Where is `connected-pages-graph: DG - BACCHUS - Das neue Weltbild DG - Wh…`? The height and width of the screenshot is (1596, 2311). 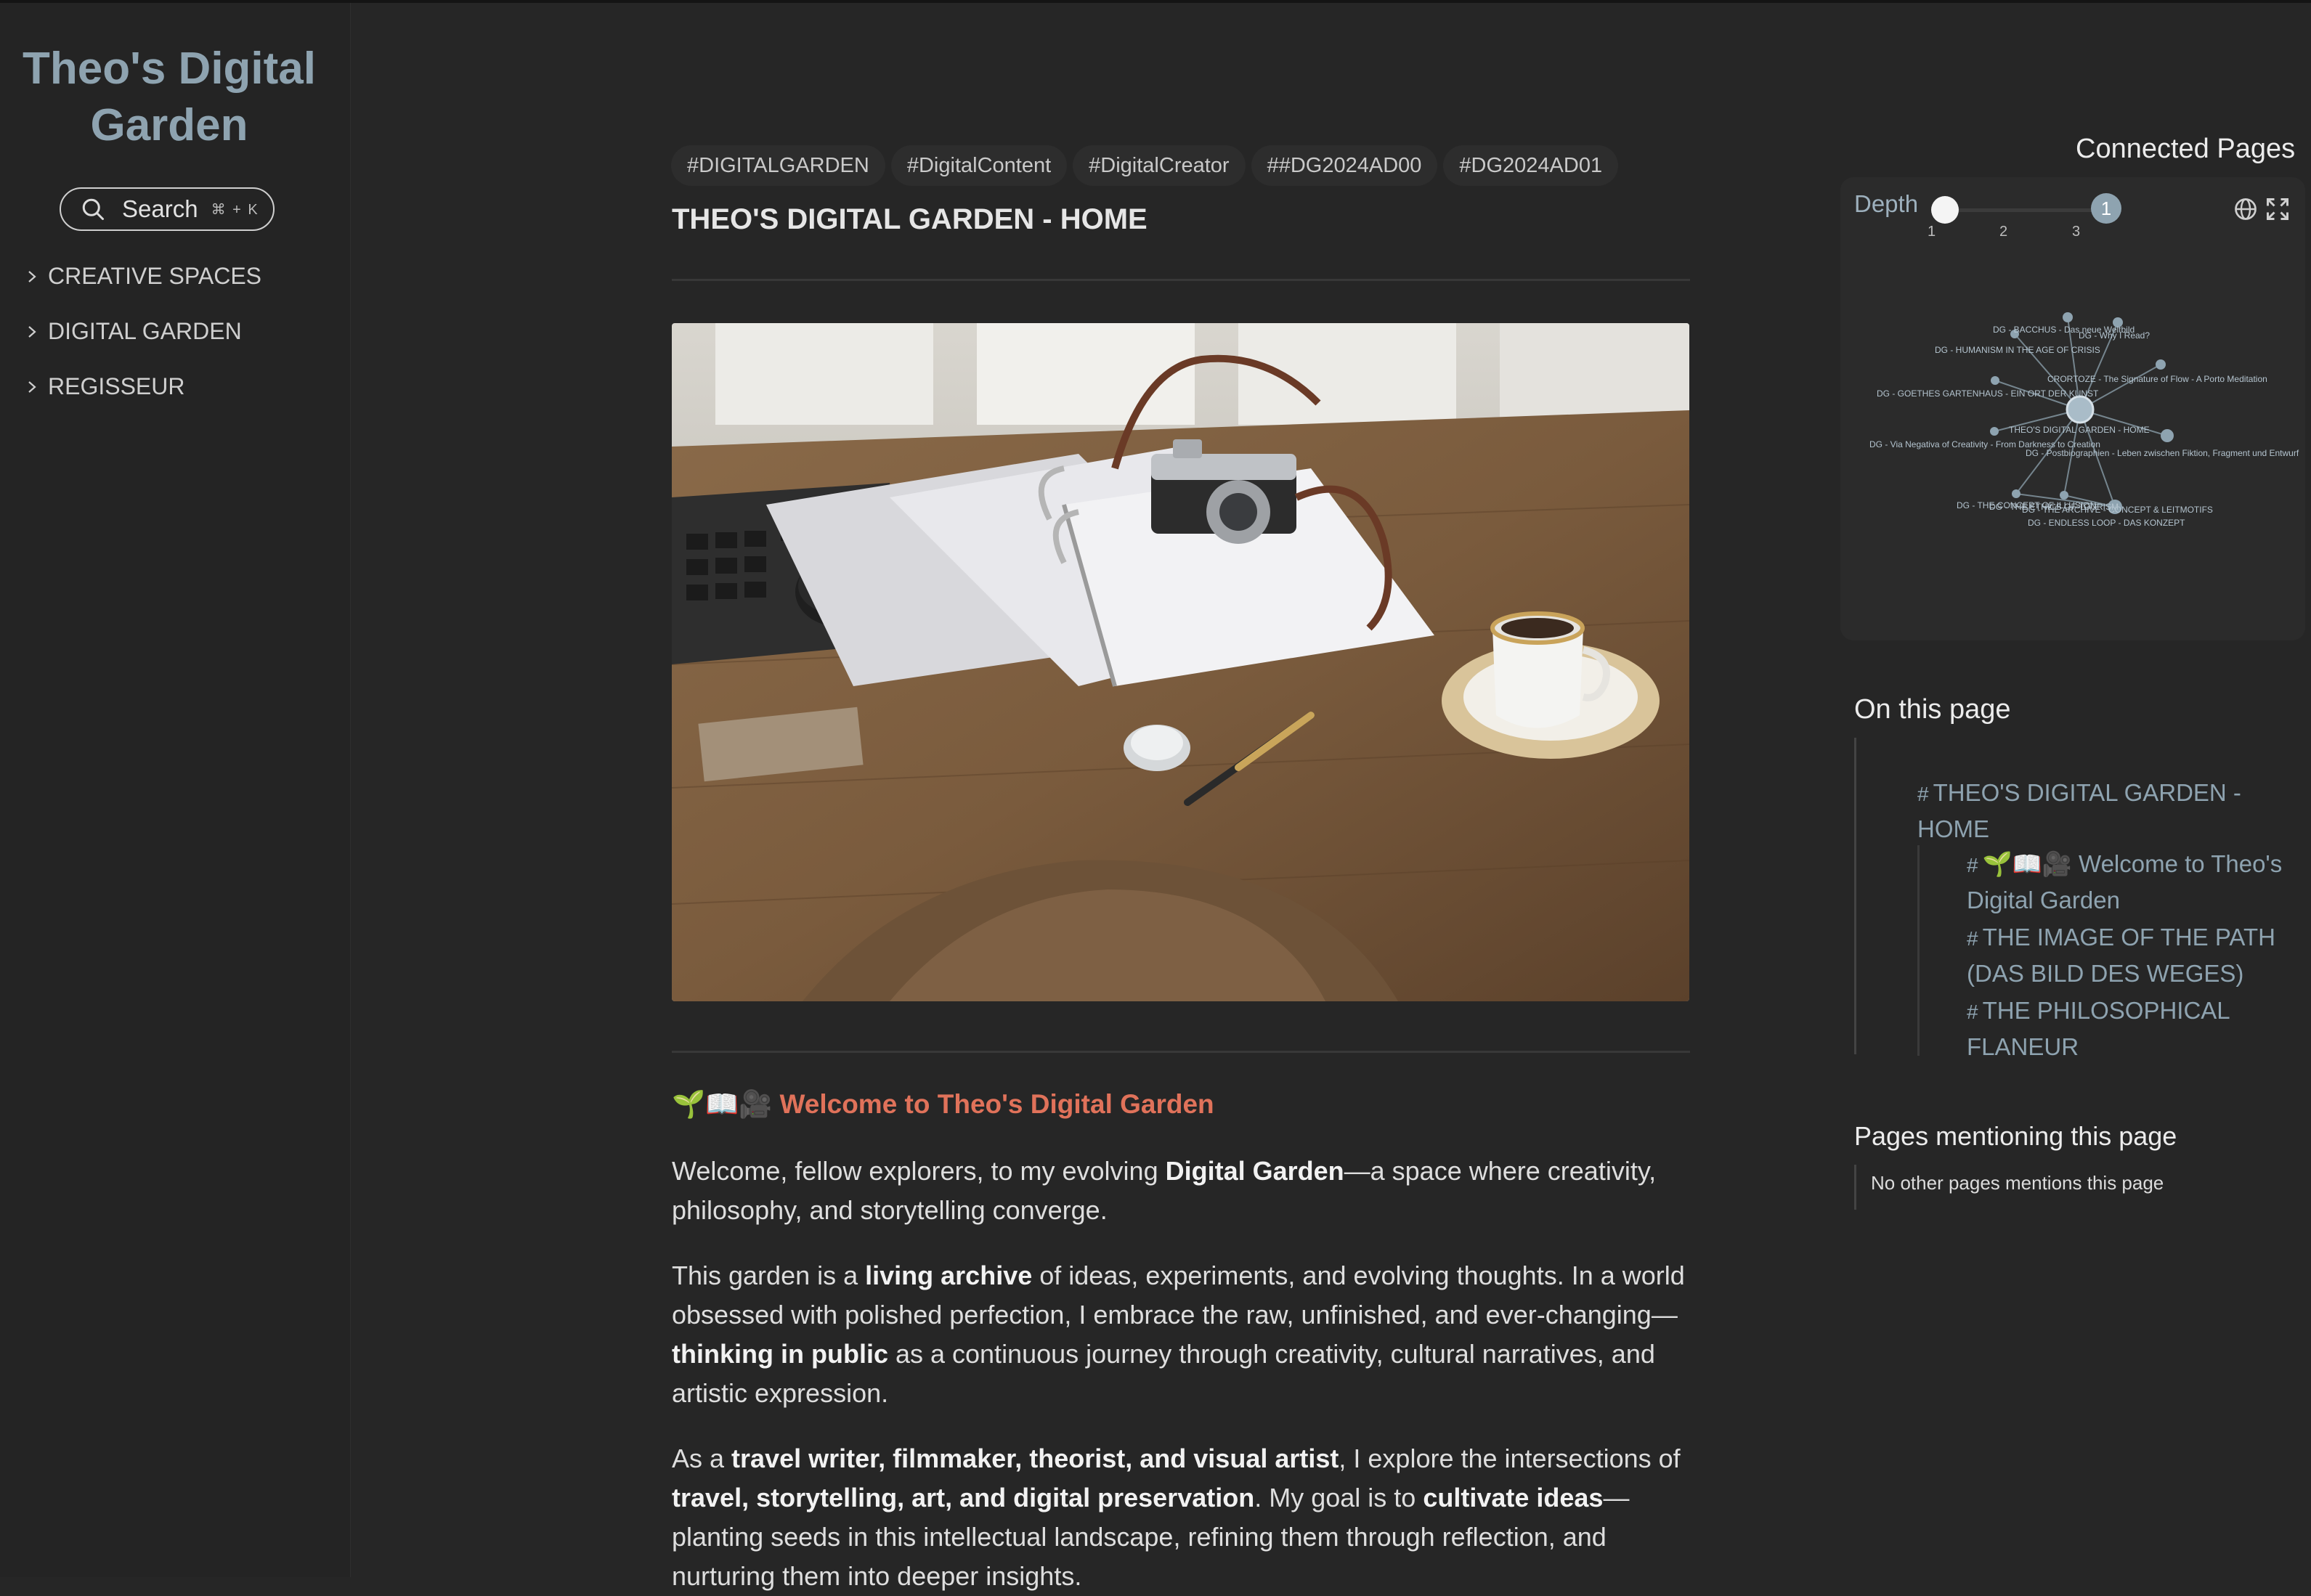
connected-pages-graph: DG - BACCHUS - Das neue Weltbild DG - Wh… is located at coordinates (2072, 421).